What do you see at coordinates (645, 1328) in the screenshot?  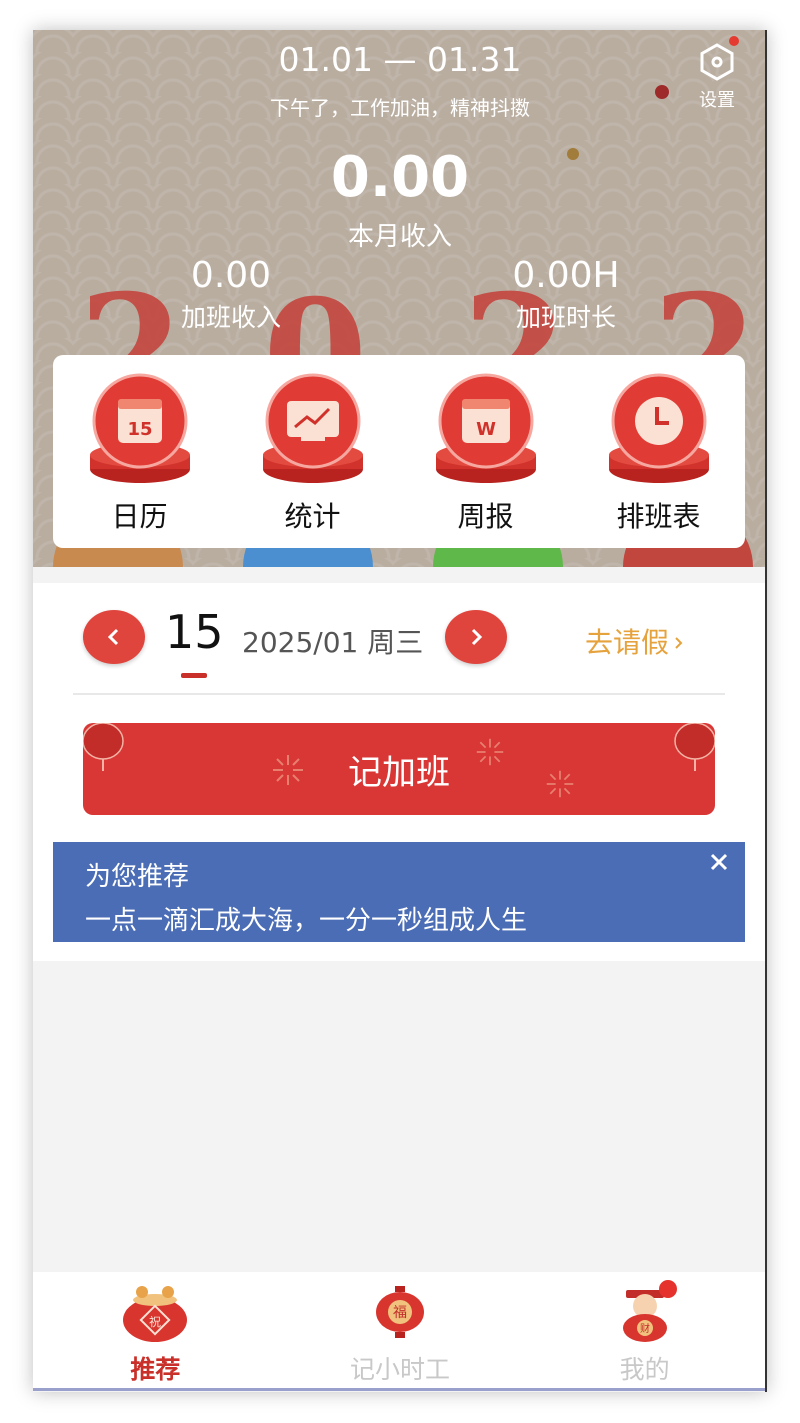 I see `fortune-glyph: 财` at bounding box center [645, 1328].